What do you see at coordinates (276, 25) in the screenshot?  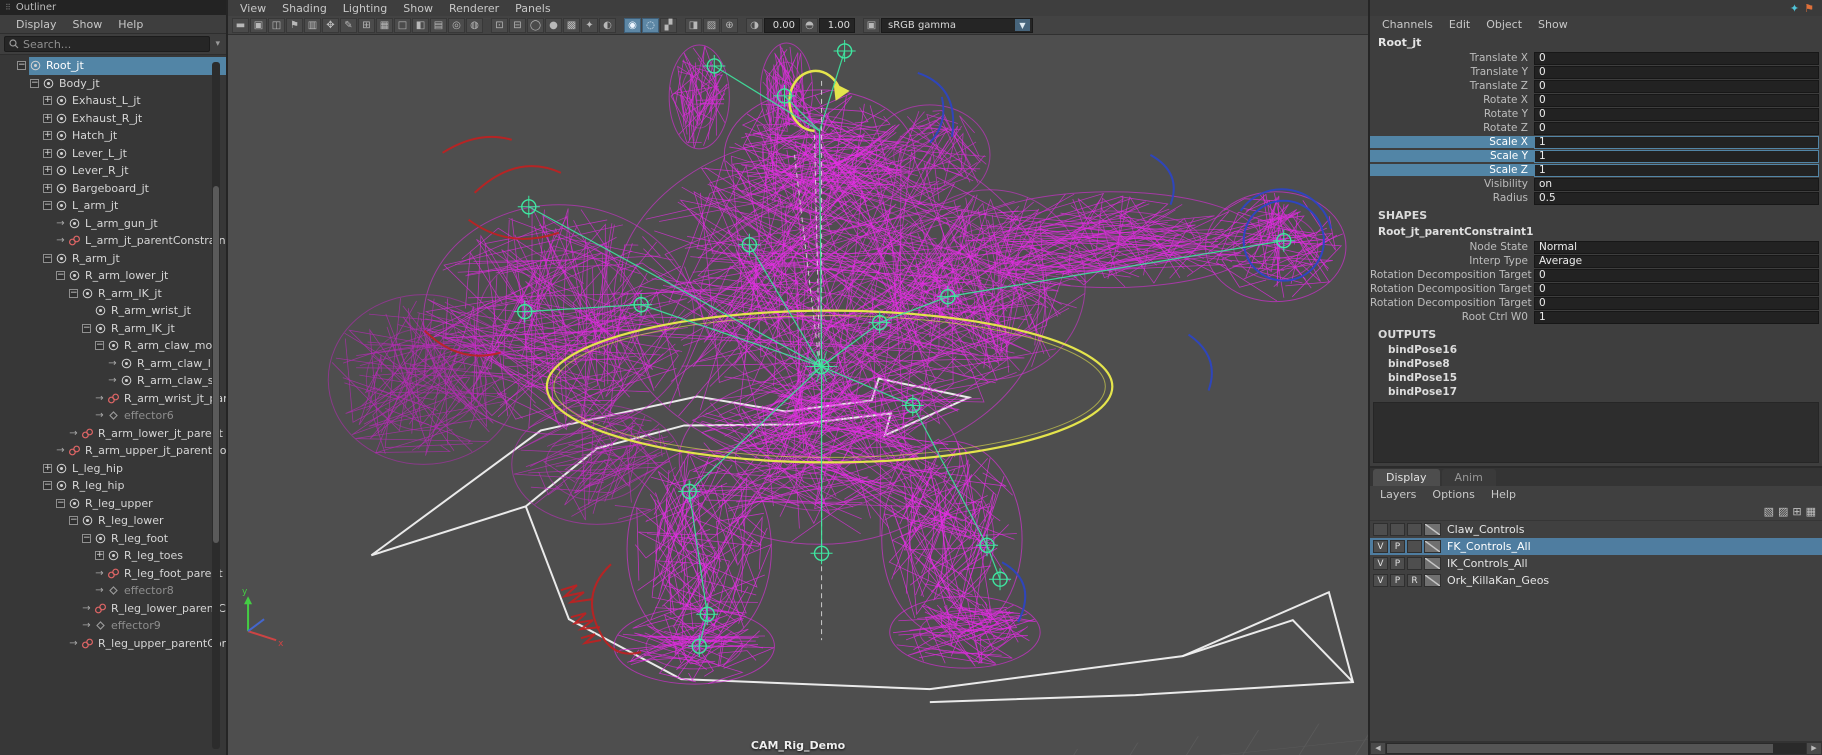 I see `camera-attributes-icon: ◫` at bounding box center [276, 25].